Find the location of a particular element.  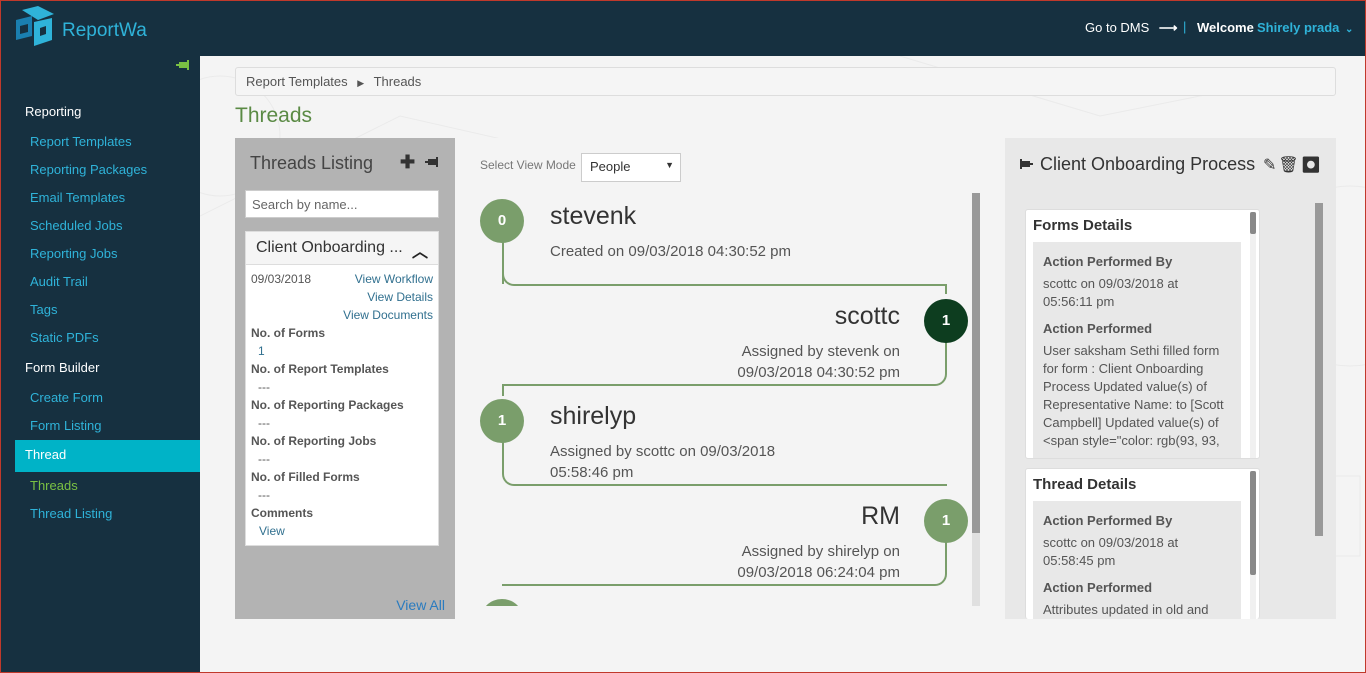

step-circle-partial is located at coordinates (502, 602).